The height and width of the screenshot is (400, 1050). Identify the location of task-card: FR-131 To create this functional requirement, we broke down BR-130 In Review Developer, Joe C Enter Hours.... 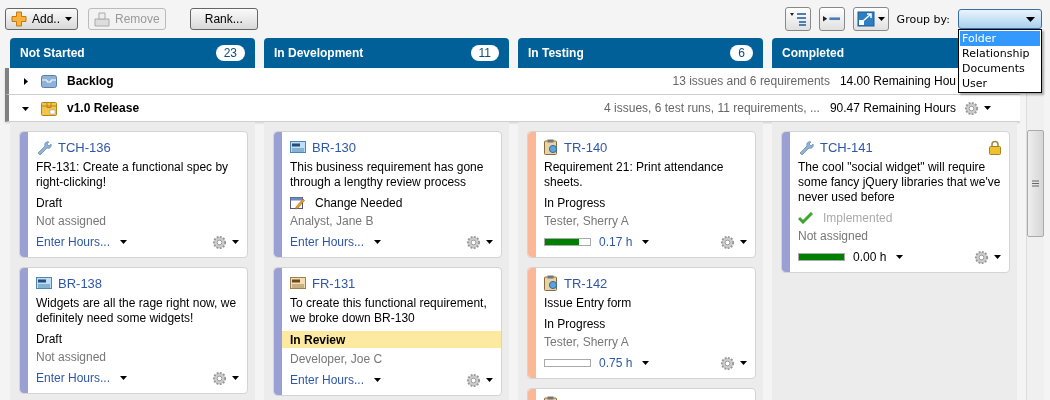
(387, 331).